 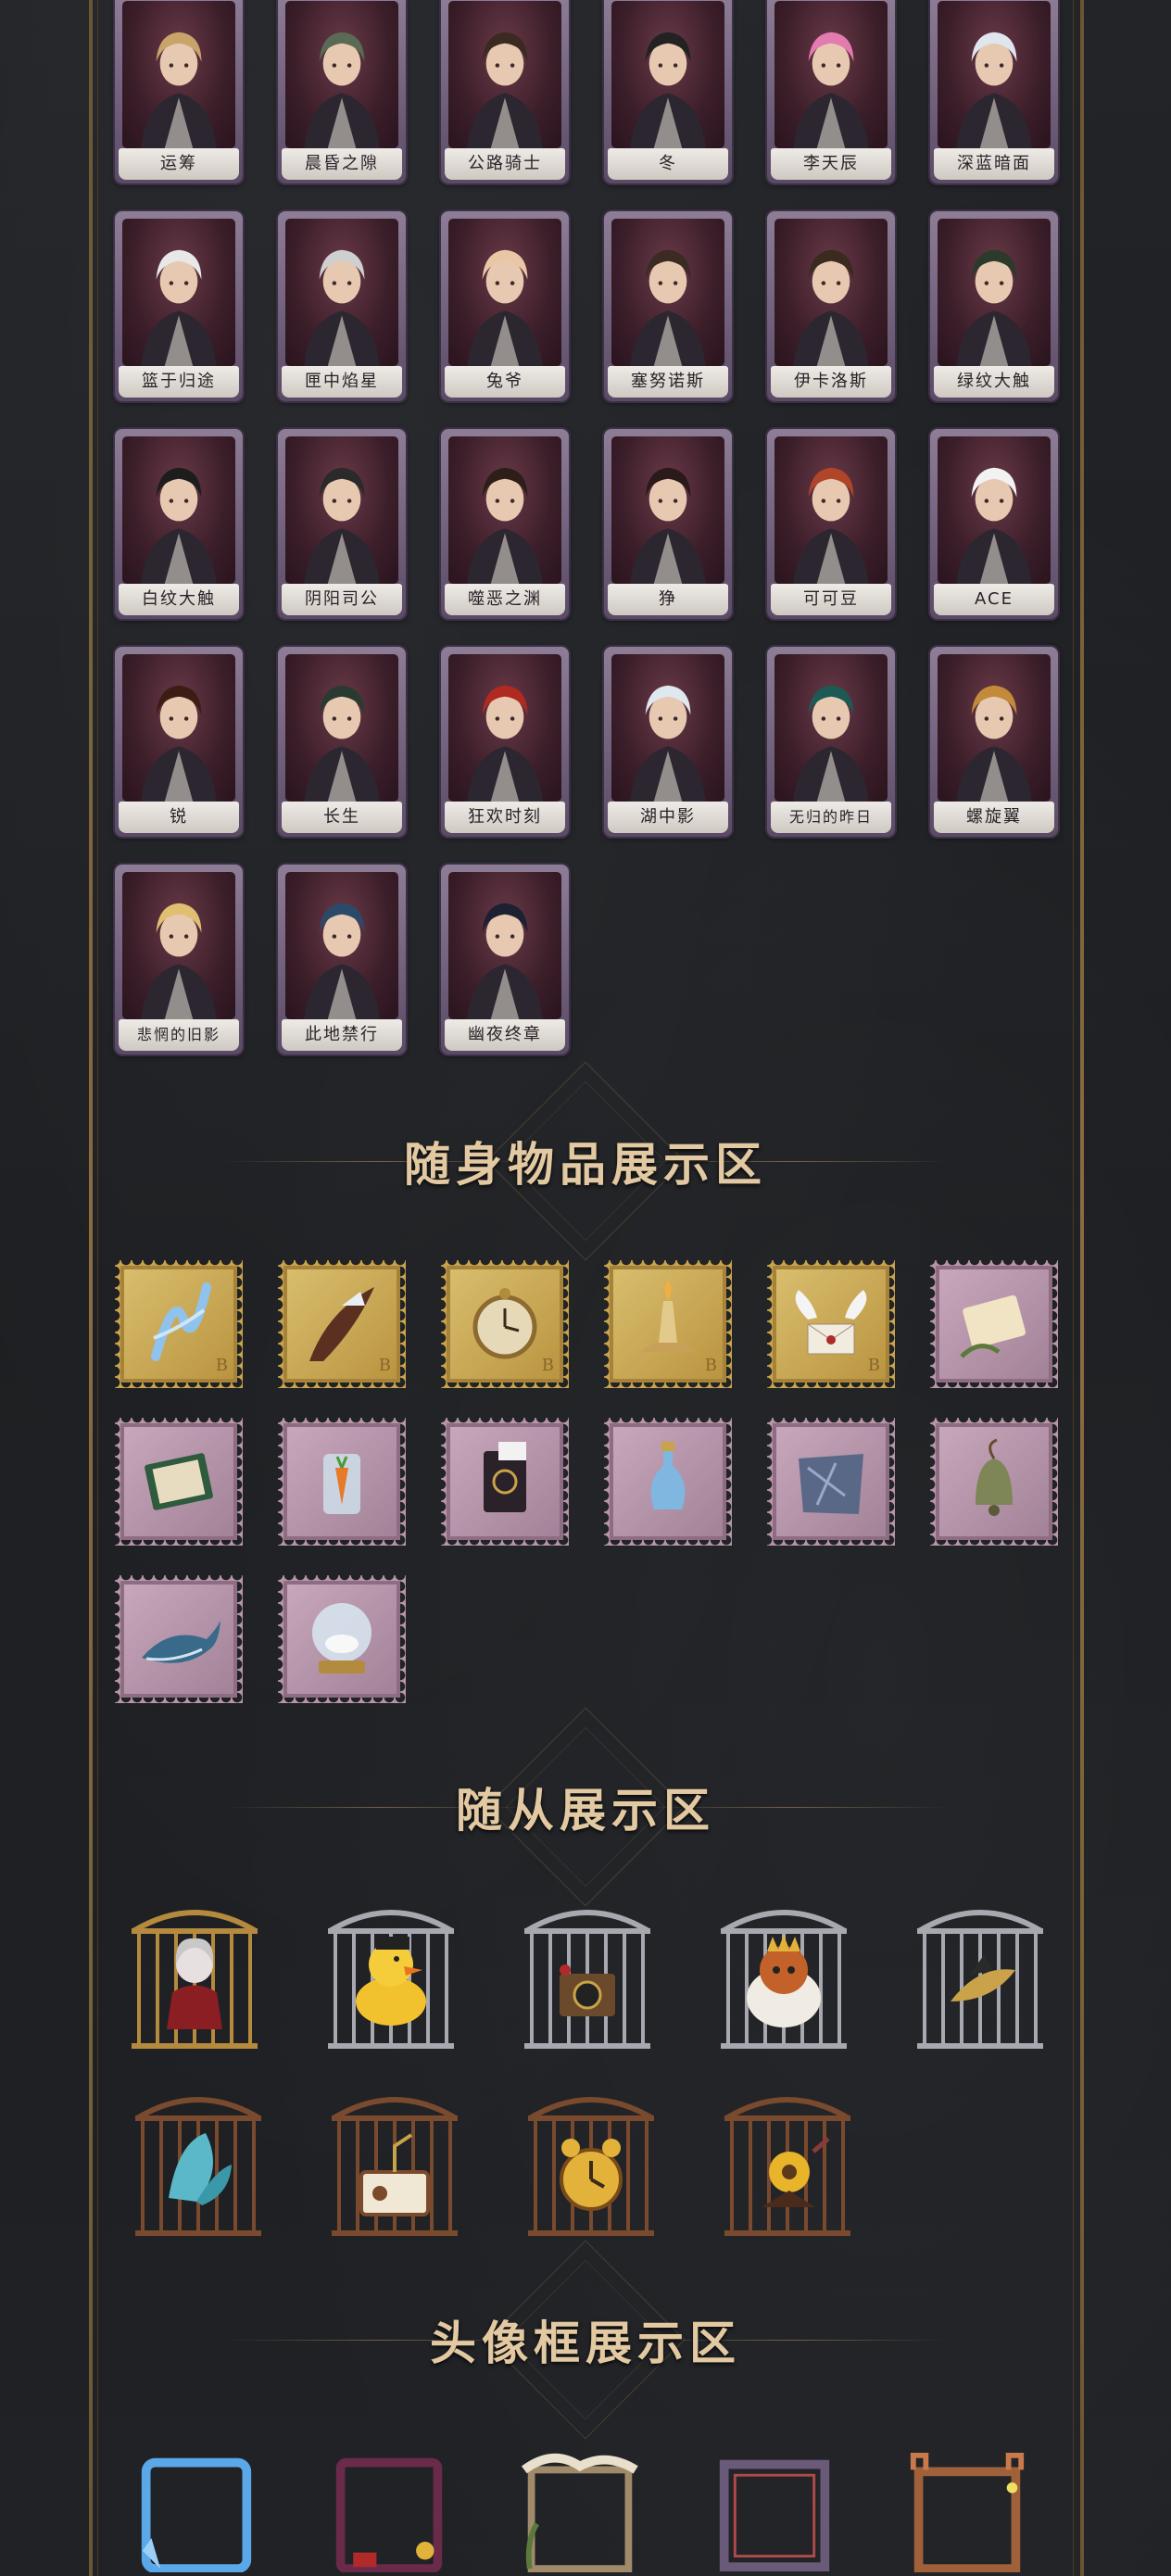 What do you see at coordinates (179, 92) in the screenshot?
I see `character-card: 运筹` at bounding box center [179, 92].